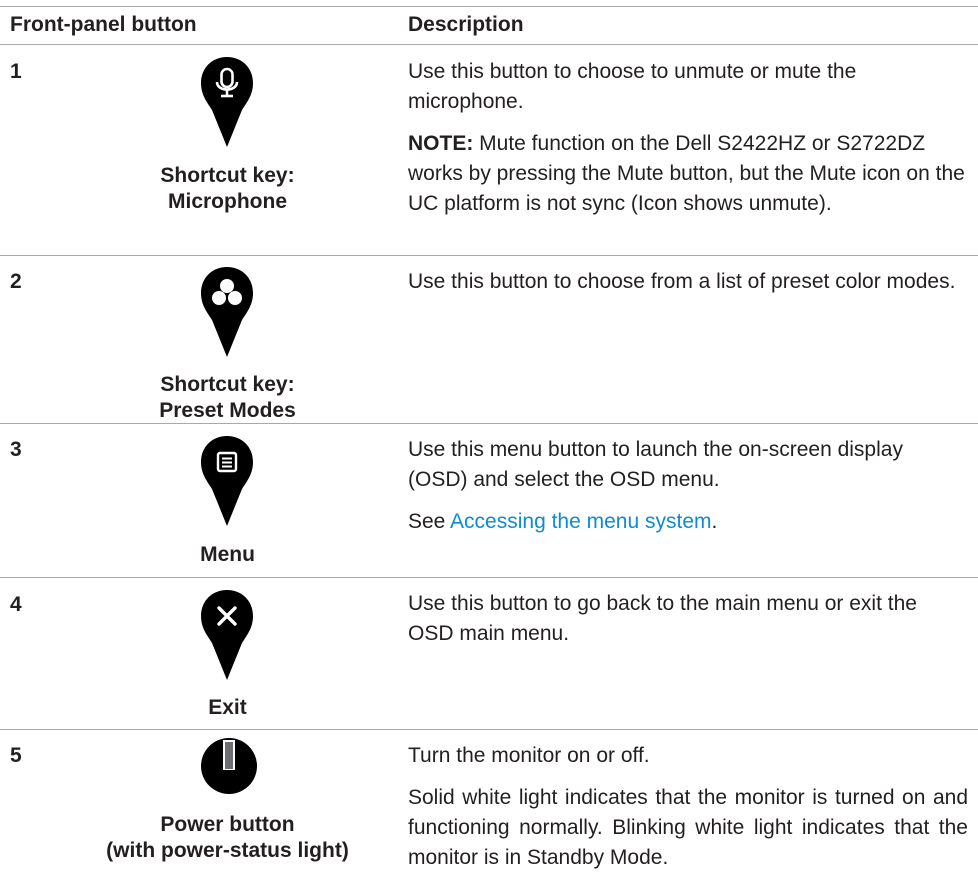  What do you see at coordinates (489, 44) in the screenshot?
I see `header-rule` at bounding box center [489, 44].